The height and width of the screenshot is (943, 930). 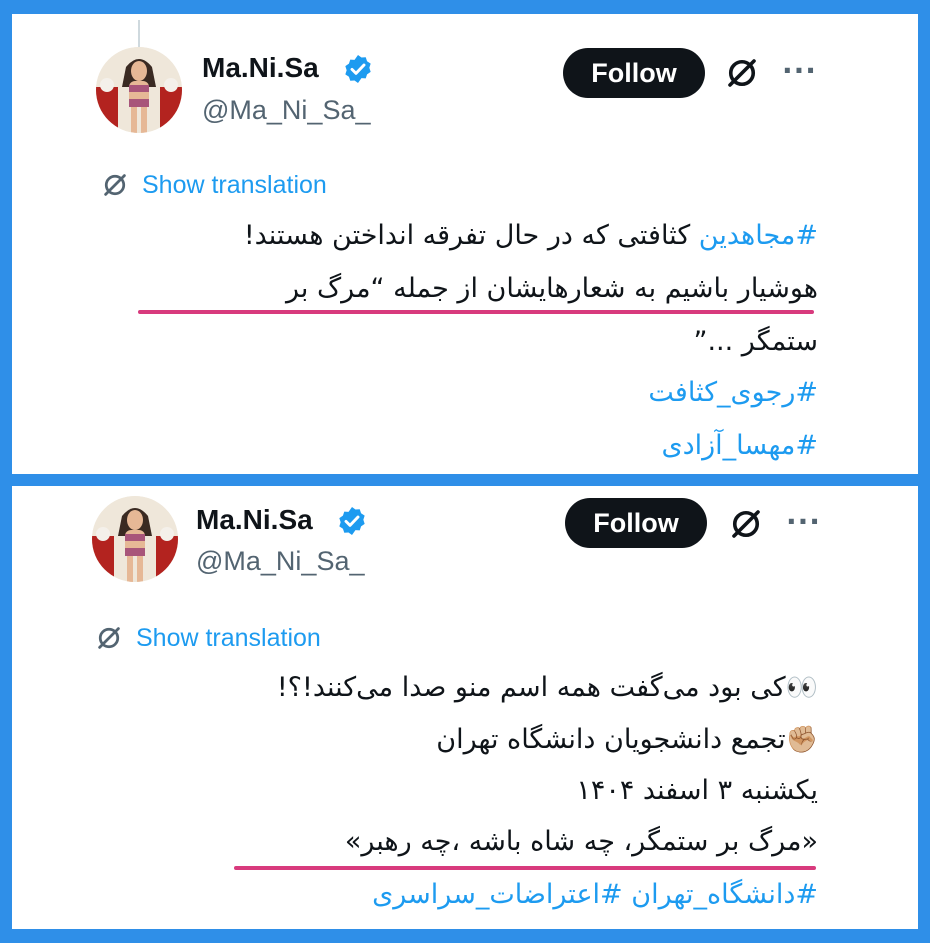 I want to click on tweet-text-line-4: «مرگ بر ستمگر، چه شاه باشه ،چه رهبر», so click(x=581, y=841).